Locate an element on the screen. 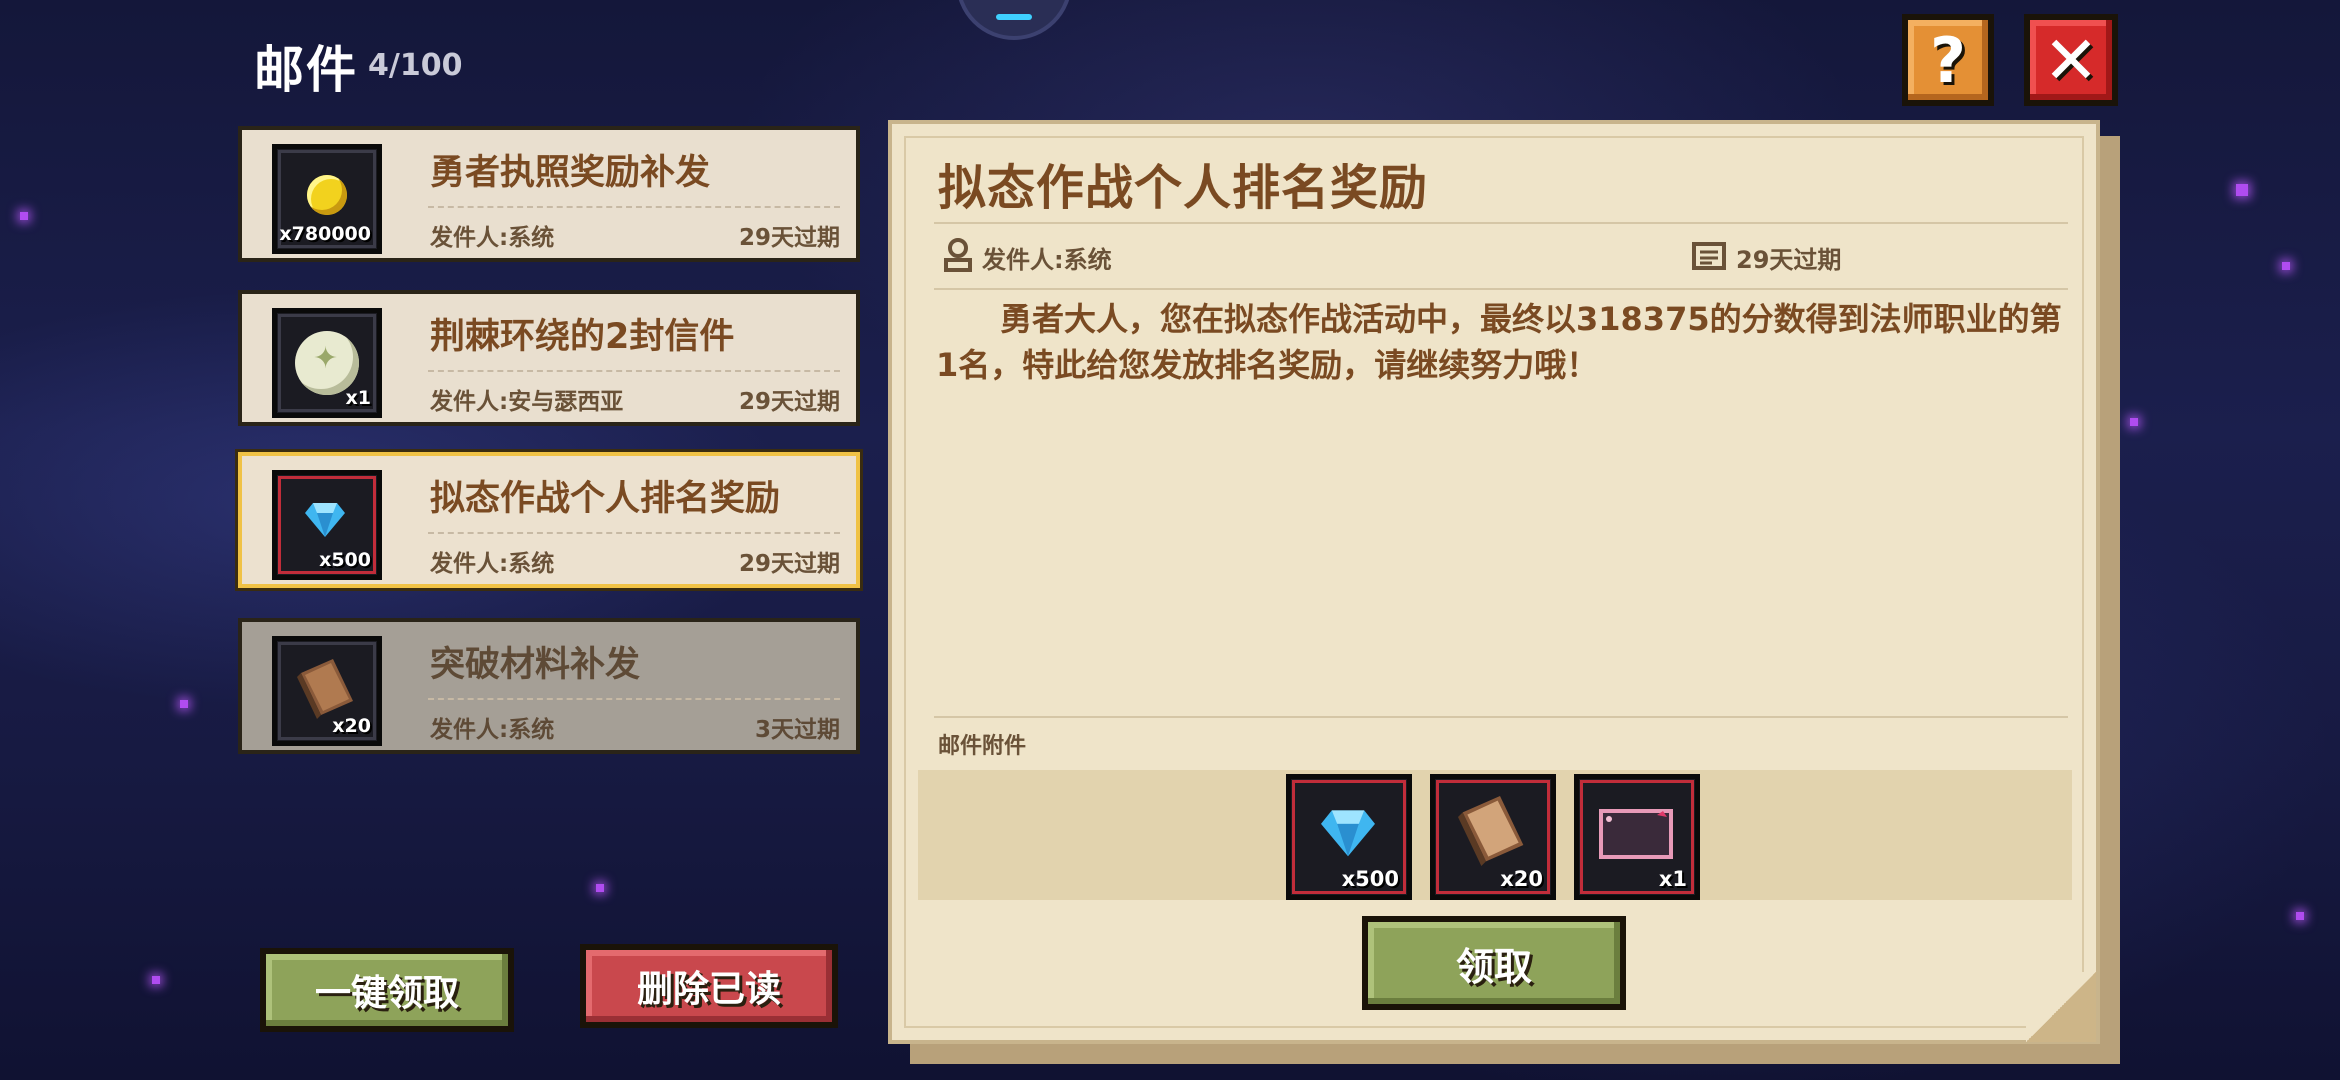 This screenshot has height=1080, width=2340. mail-title: 突破材料补发 is located at coordinates (535, 665).